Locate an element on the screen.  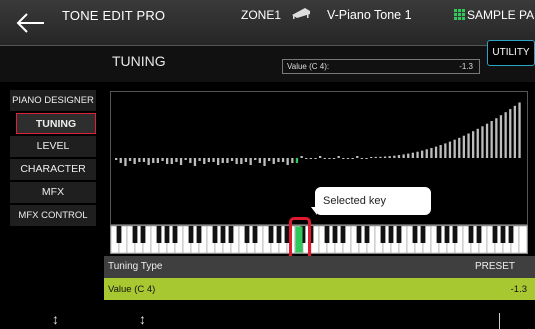
sidebar-item-tuning: TUNING is located at coordinates (56, 123).